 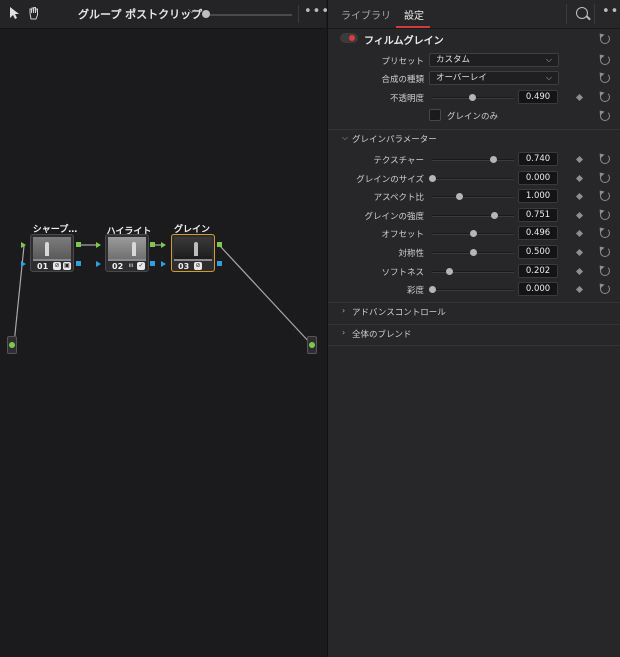 What do you see at coordinates (474, 345) in the screenshot?
I see `section-divider` at bounding box center [474, 345].